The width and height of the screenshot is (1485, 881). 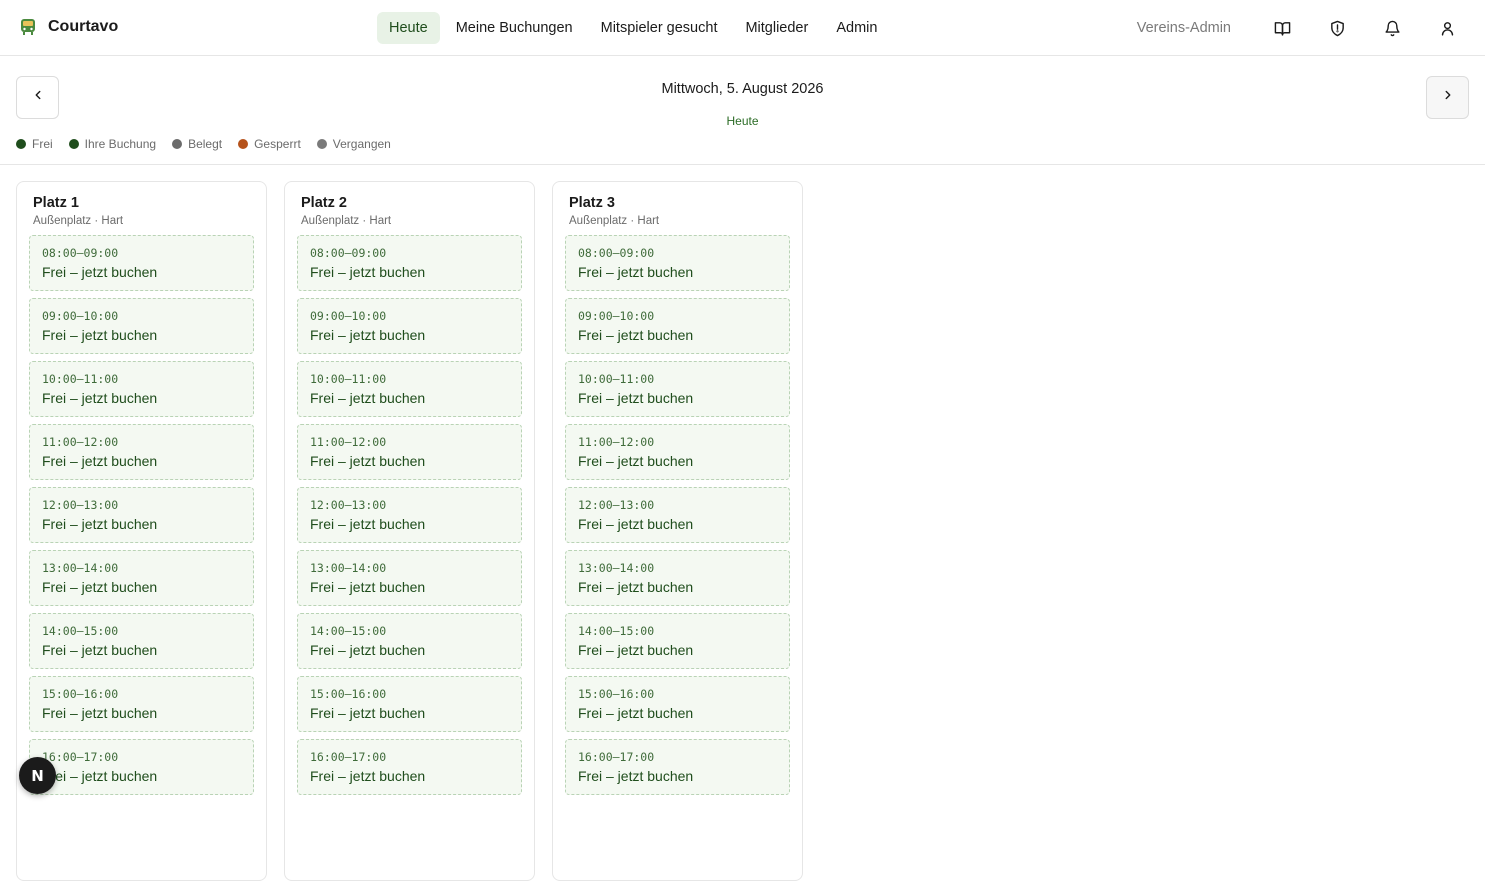 I want to click on court-title: Platz 3, so click(x=592, y=203).